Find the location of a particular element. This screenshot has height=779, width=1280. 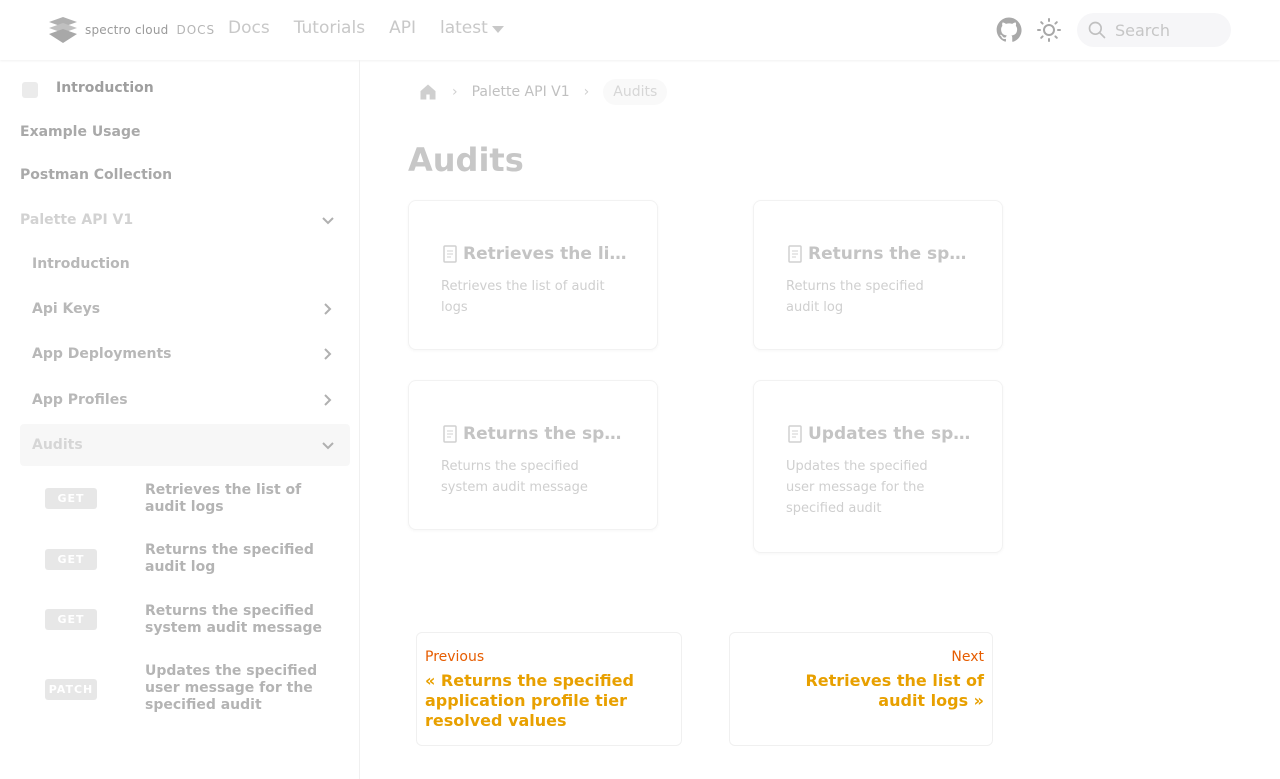

card-title-text: Retrieves the list of audit logs is located at coordinates (547, 254).